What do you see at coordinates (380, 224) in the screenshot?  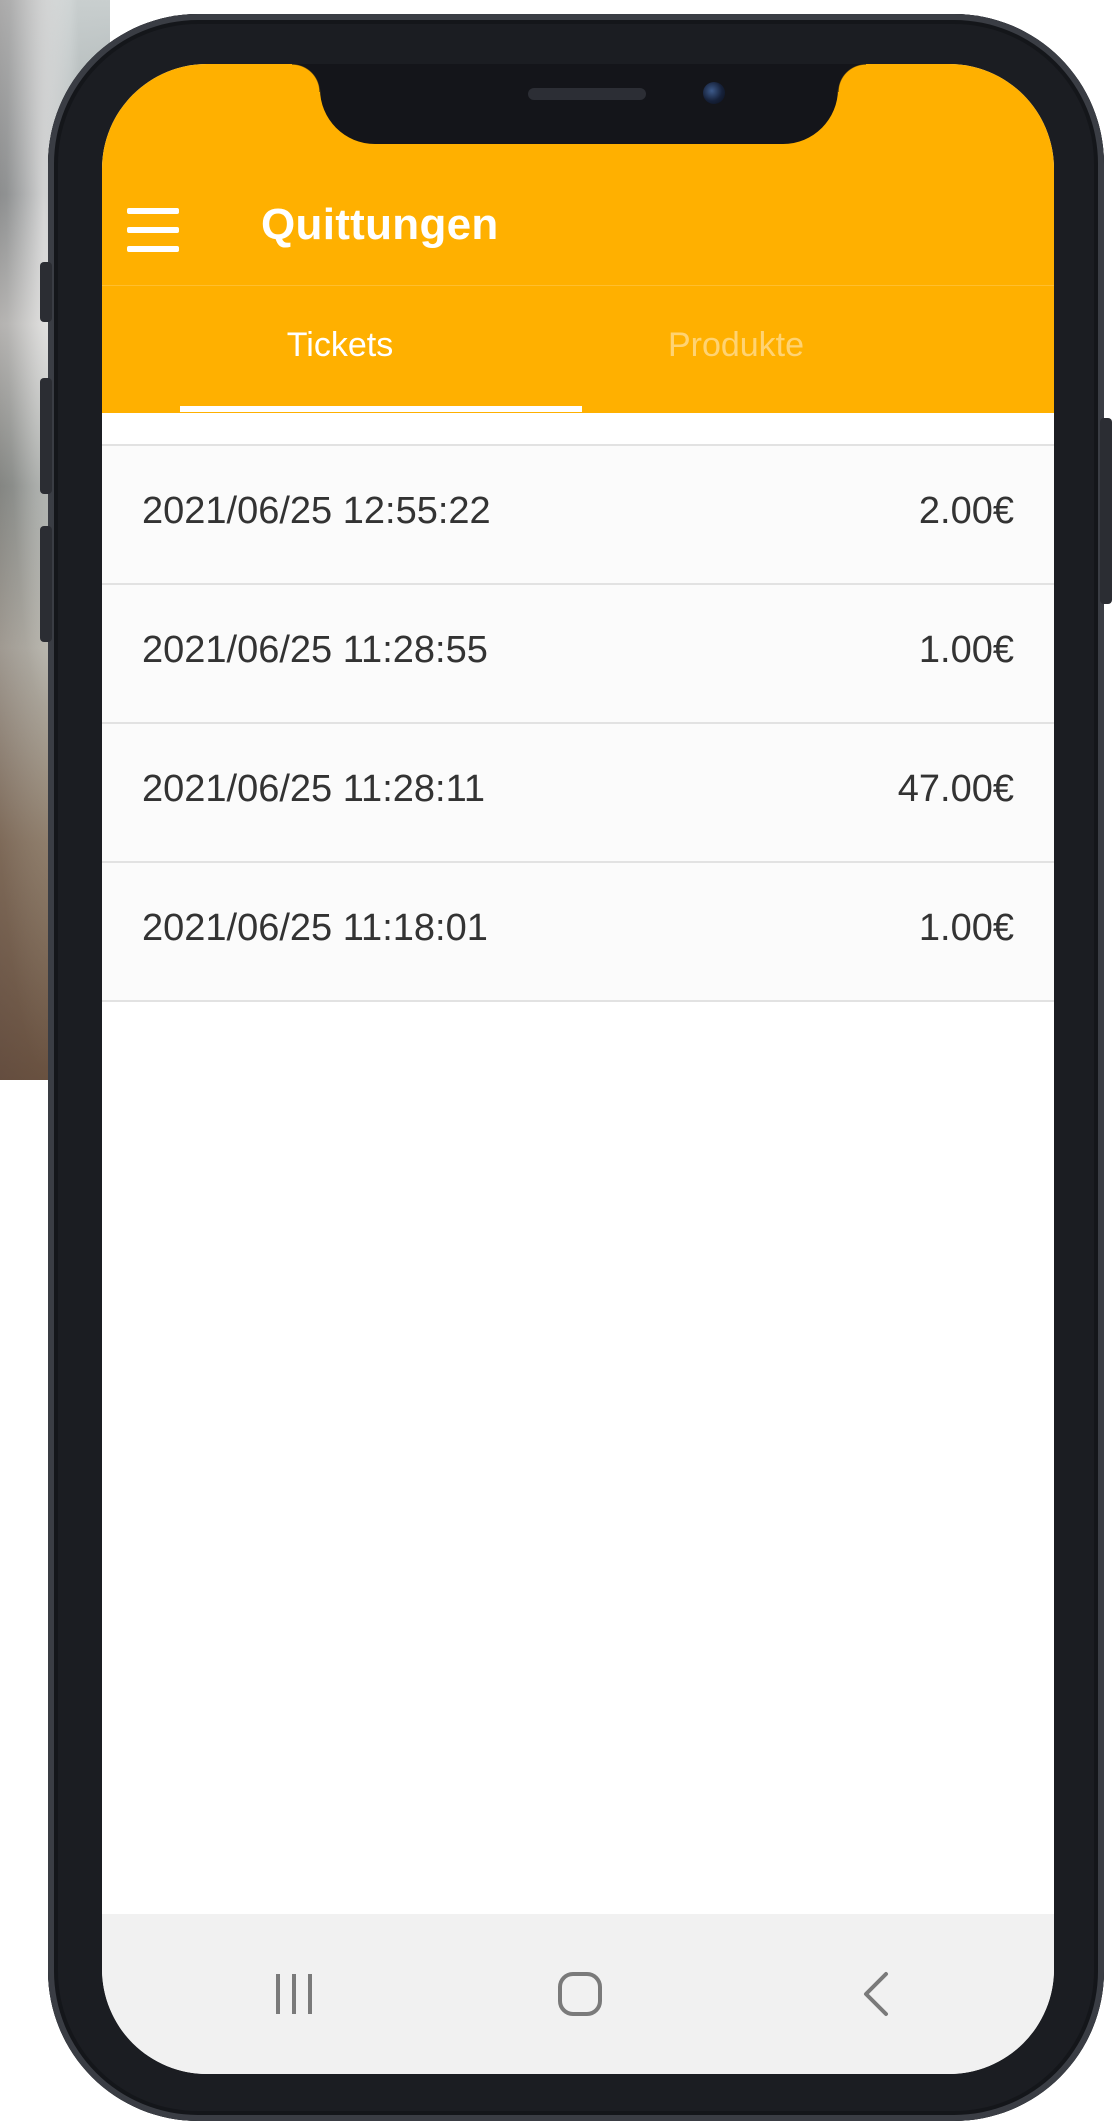 I see `page-title: Quittungen` at bounding box center [380, 224].